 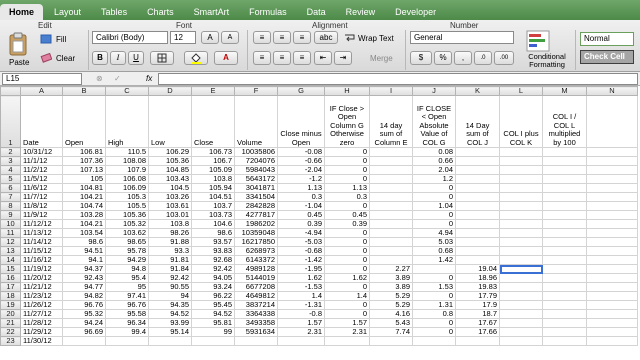 What do you see at coordinates (170, 233) in the screenshot?
I see `cell: 98.26` at bounding box center [170, 233].